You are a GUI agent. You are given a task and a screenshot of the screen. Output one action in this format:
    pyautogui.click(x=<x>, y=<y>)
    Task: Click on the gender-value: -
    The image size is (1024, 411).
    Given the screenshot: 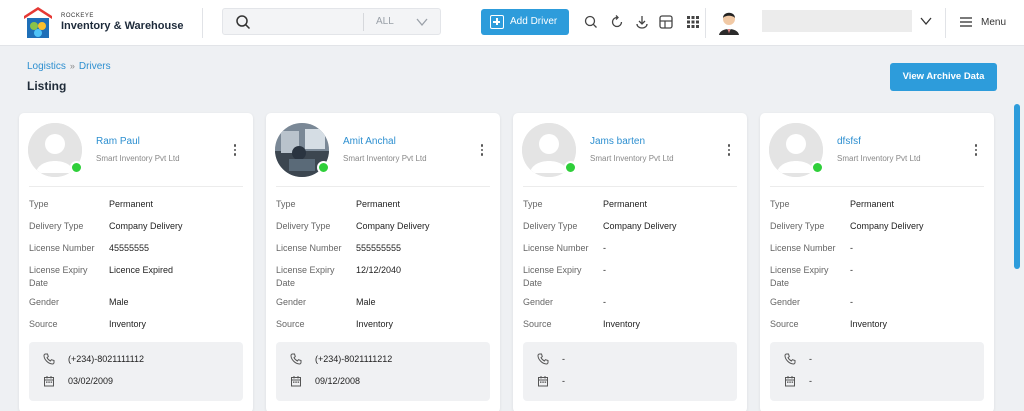 What is the action you would take?
    pyautogui.click(x=604, y=302)
    